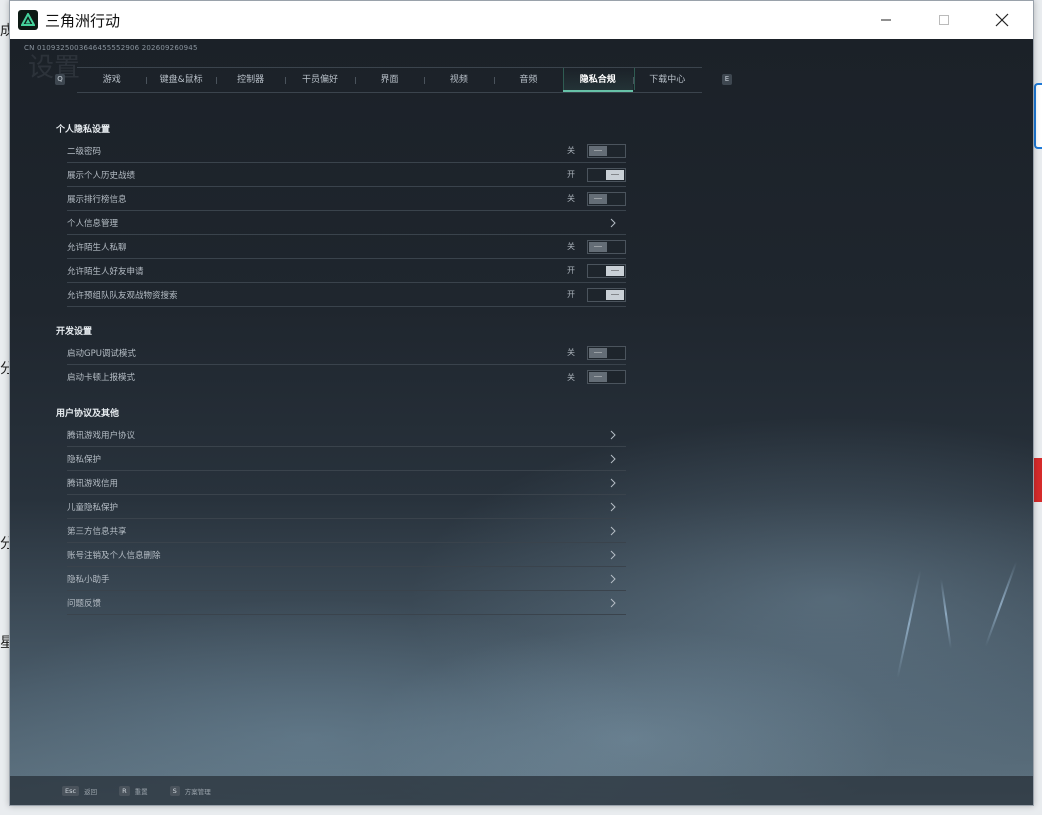 The image size is (1042, 815). I want to click on setting-label: 第三方信息共享, so click(97, 531).